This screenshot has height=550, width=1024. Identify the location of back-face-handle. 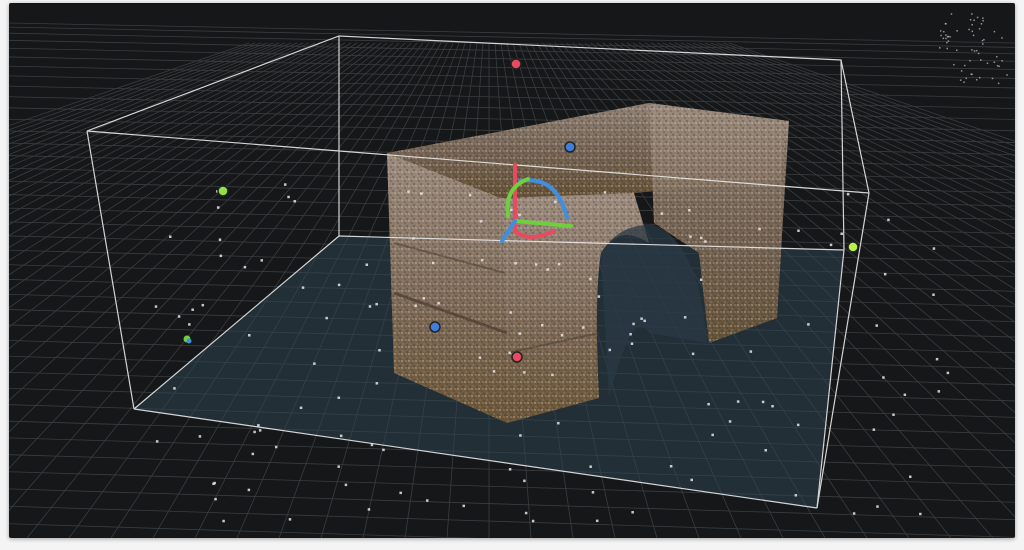
(570, 147).